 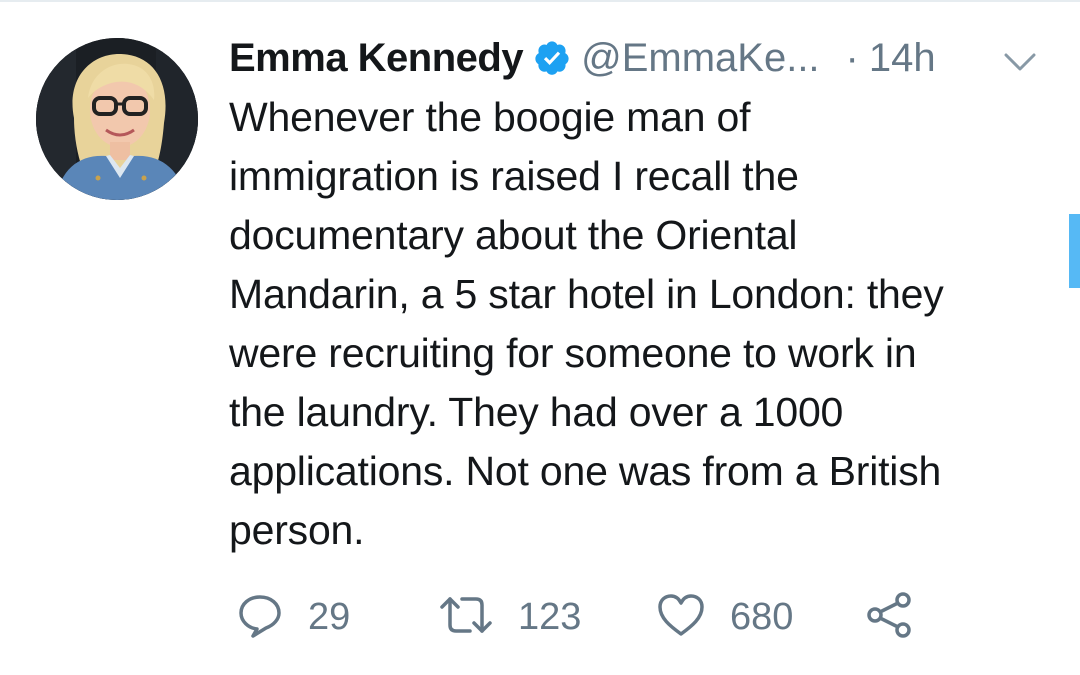 What do you see at coordinates (466, 617) in the screenshot?
I see `retweet-icon` at bounding box center [466, 617].